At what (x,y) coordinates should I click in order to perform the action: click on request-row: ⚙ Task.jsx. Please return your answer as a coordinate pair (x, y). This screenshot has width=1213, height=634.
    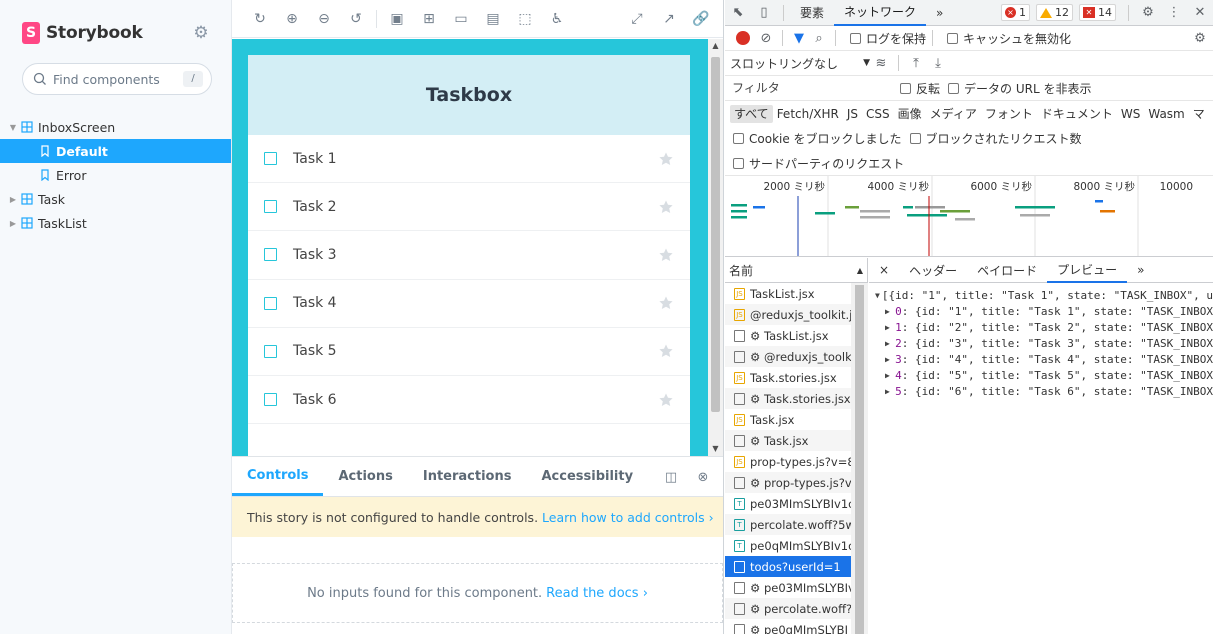
    Looking at the image, I should click on (788, 440).